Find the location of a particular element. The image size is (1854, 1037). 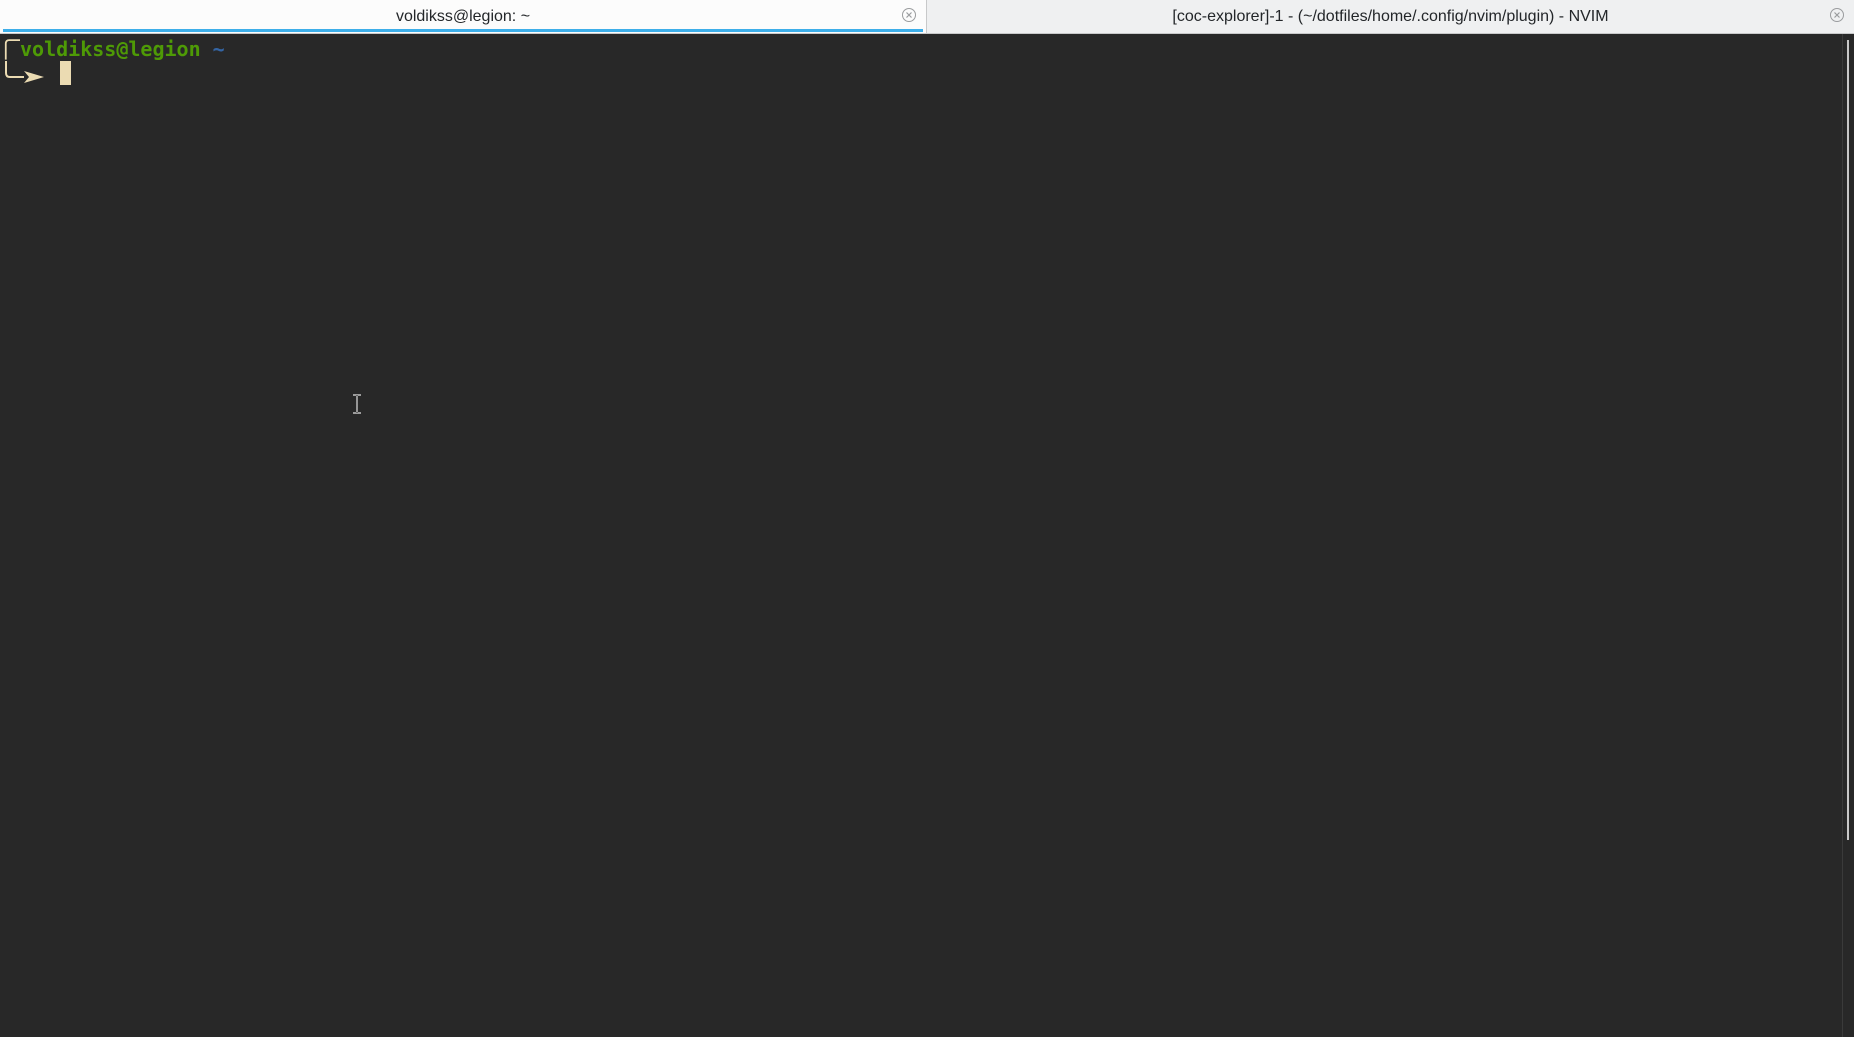

prompt-input-line is located at coordinates (37, 73).